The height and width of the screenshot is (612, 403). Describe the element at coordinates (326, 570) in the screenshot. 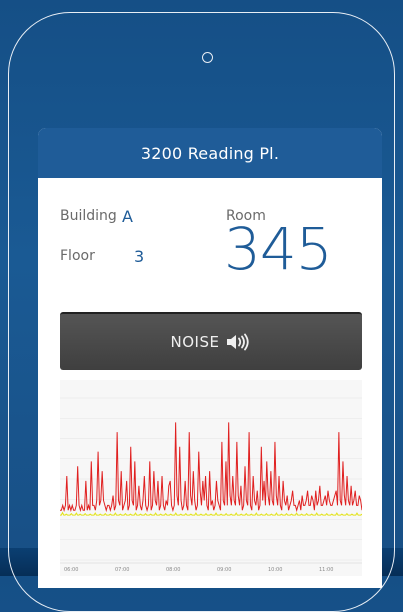

I see `x-tick-label: 11:00` at that location.